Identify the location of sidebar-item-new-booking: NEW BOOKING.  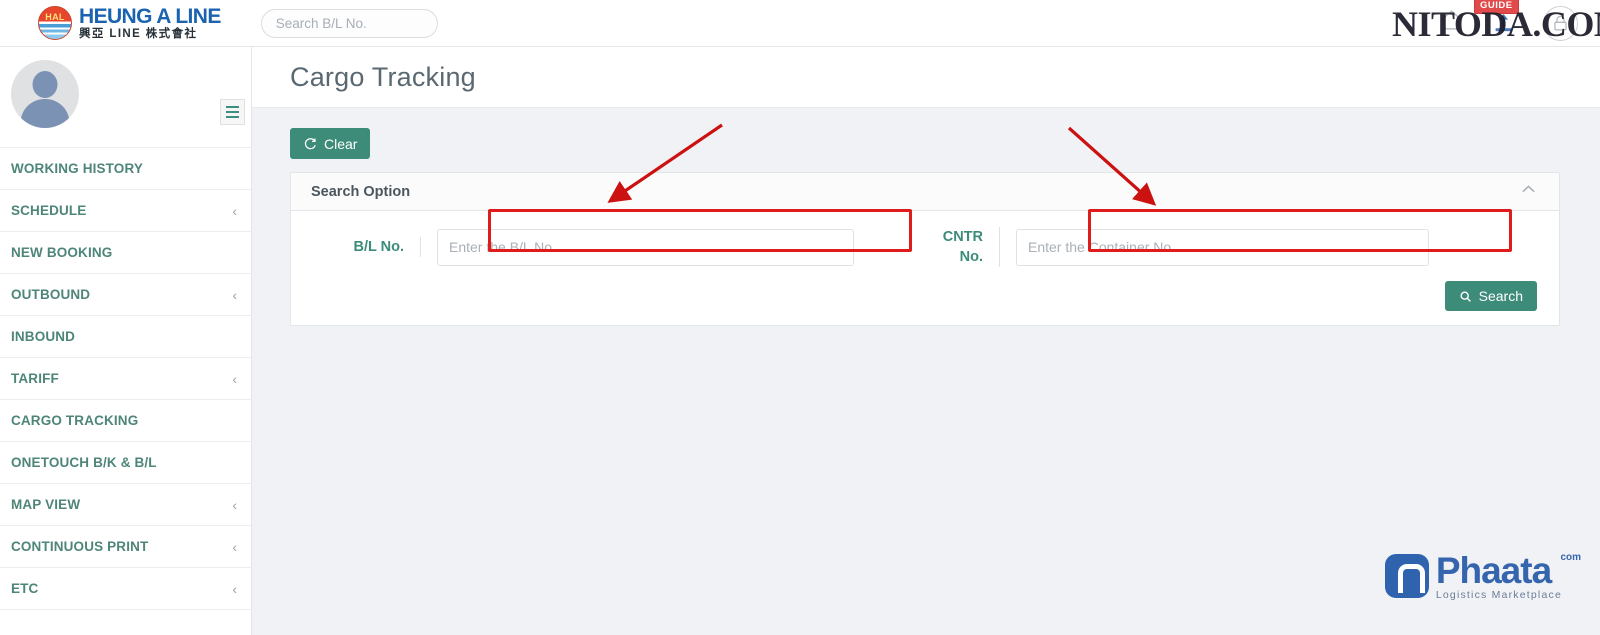
(125, 253).